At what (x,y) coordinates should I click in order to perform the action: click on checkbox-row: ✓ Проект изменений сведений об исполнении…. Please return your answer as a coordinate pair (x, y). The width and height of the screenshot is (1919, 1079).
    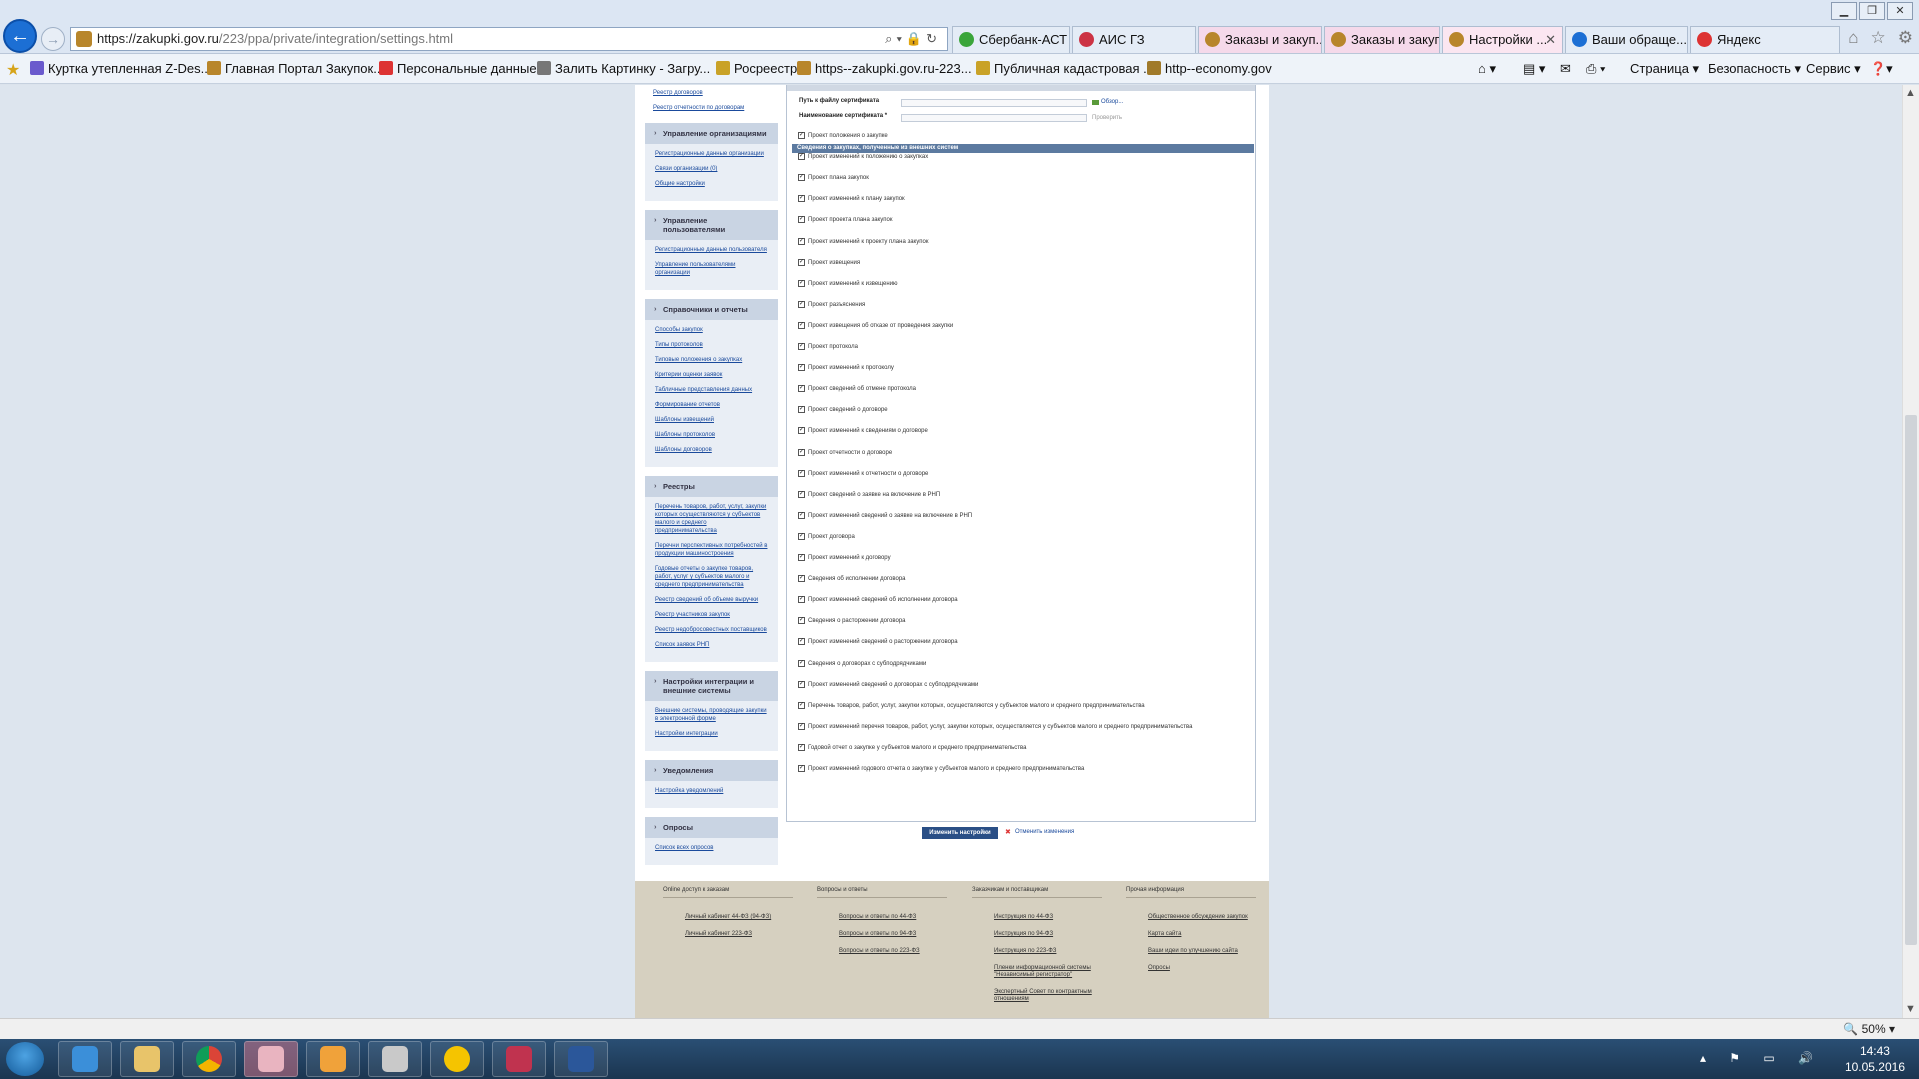
    Looking at the image, I should click on (878, 600).